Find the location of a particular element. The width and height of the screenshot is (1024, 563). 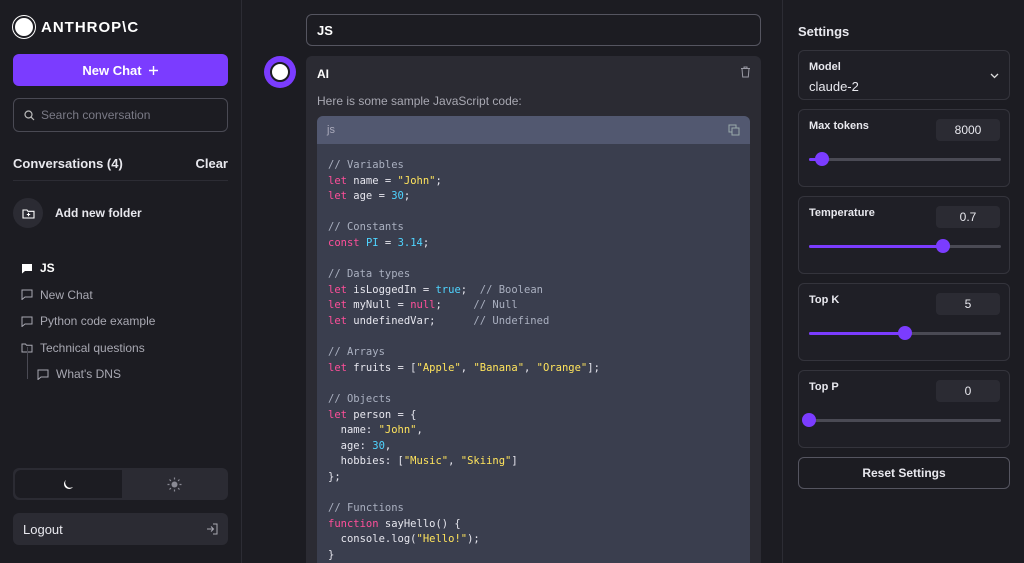

code-token: = is located at coordinates (388, 242).